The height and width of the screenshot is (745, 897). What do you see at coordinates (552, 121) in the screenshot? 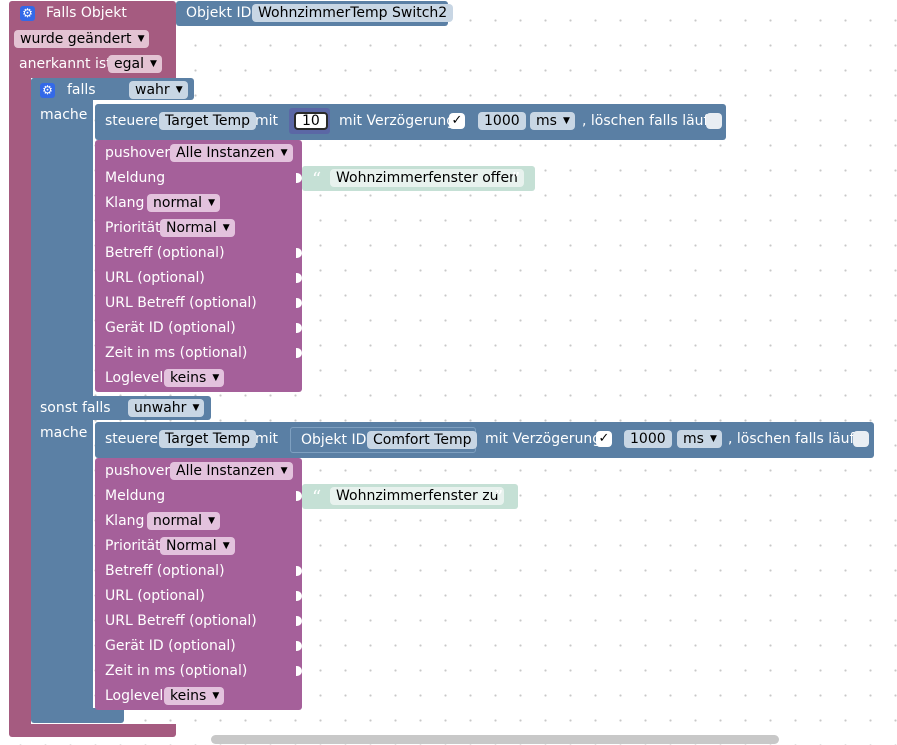
I see `control1-unit-dropdown: ms ▼` at bounding box center [552, 121].